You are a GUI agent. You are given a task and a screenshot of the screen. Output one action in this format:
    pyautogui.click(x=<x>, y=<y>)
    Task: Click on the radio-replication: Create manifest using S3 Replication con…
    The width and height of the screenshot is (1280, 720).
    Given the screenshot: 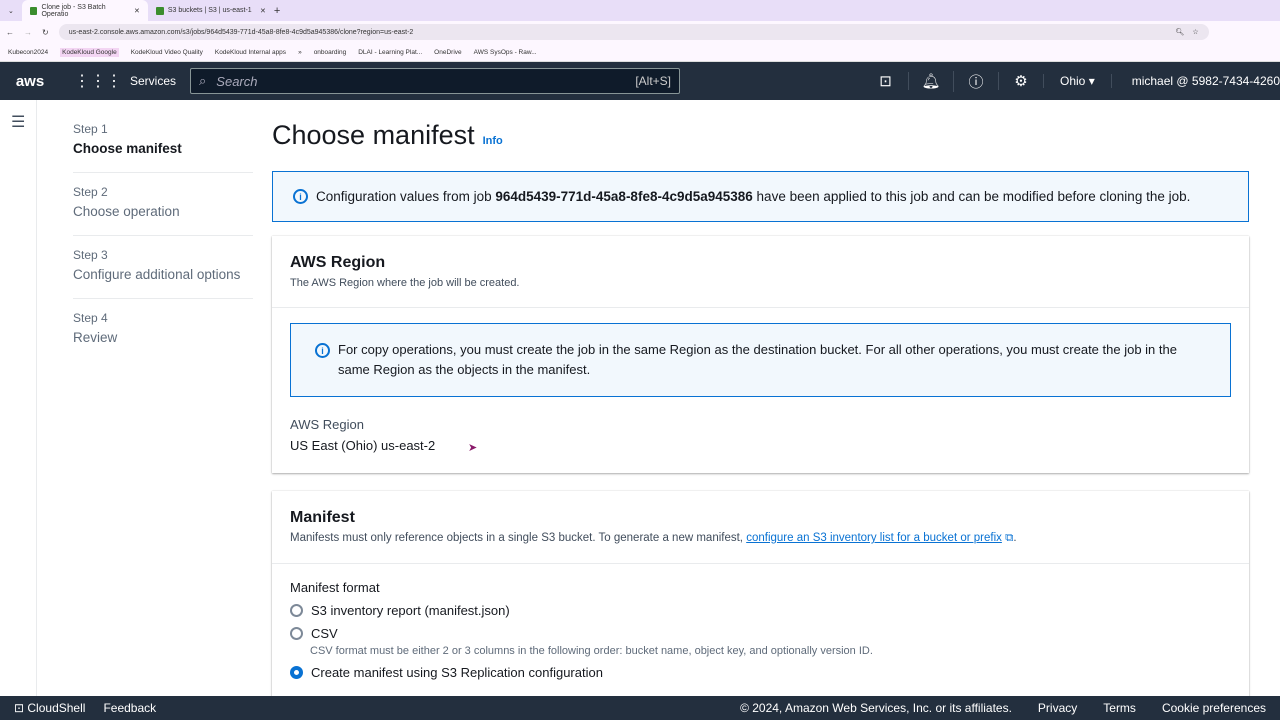 What is the action you would take?
    pyautogui.click(x=760, y=672)
    